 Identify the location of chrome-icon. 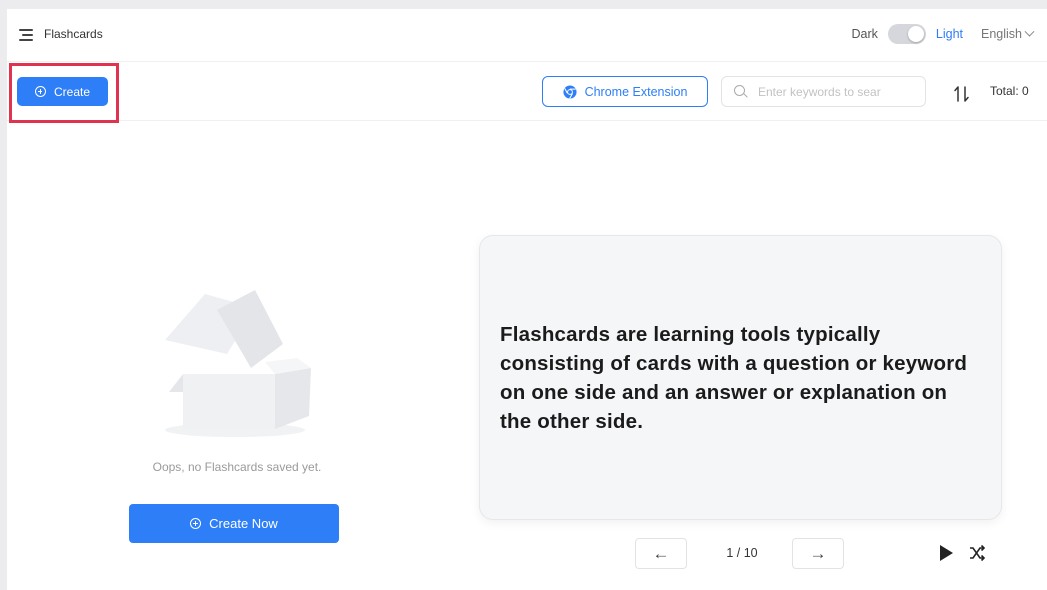
(570, 91).